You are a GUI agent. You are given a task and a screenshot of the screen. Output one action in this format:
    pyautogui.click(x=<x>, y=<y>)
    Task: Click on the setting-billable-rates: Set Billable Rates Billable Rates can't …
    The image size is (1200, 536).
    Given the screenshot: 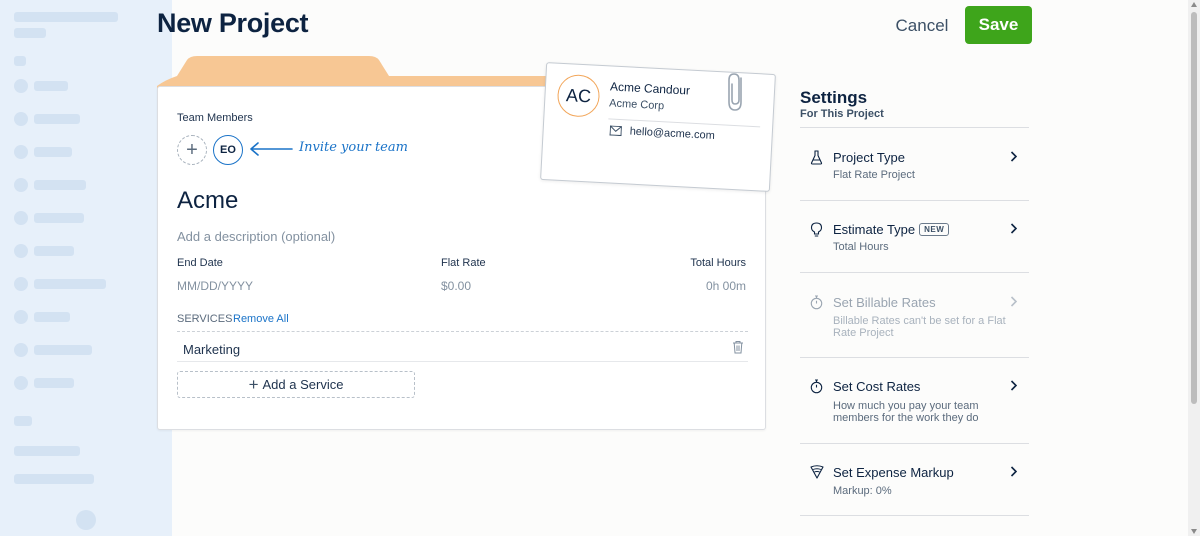 What is the action you would take?
    pyautogui.click(x=914, y=314)
    